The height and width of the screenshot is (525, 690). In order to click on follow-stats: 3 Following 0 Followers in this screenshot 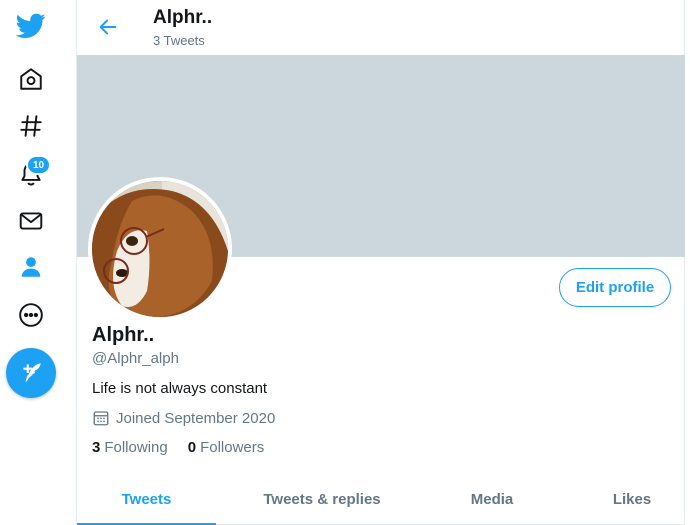, I will do `click(188, 447)`.